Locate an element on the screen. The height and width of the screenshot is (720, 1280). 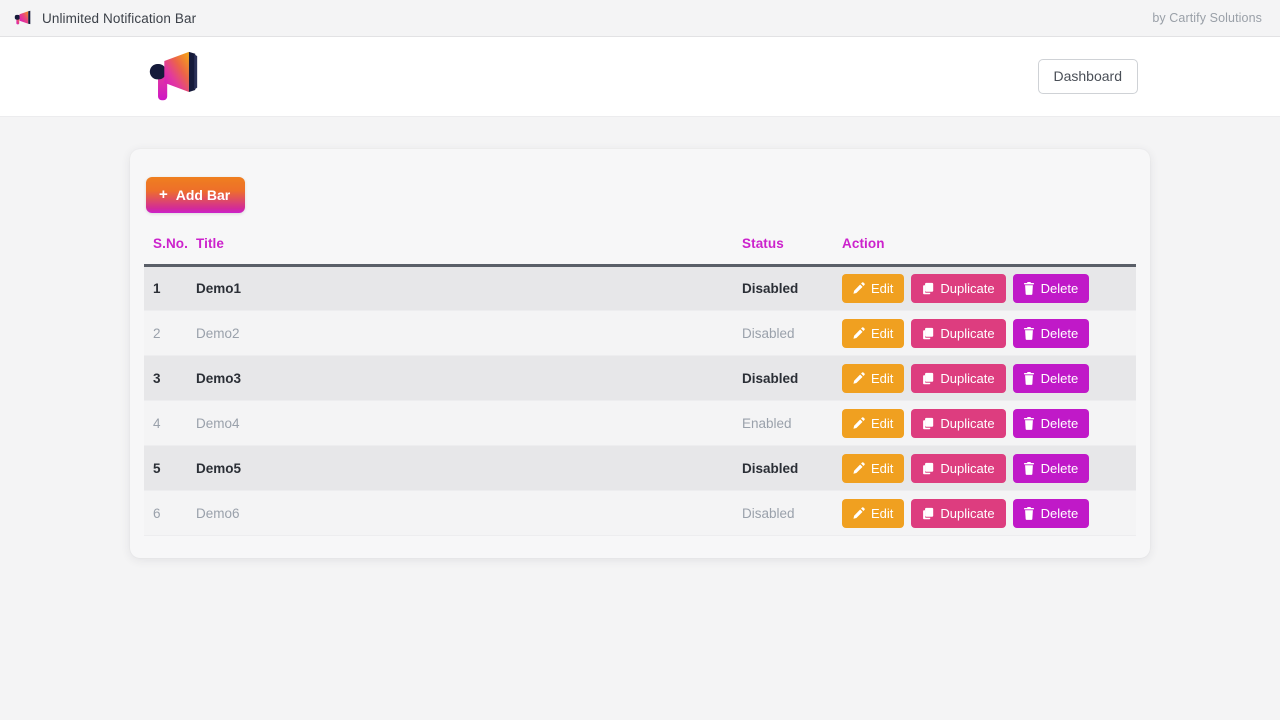
megaphone-icon is located at coordinates (23, 18).